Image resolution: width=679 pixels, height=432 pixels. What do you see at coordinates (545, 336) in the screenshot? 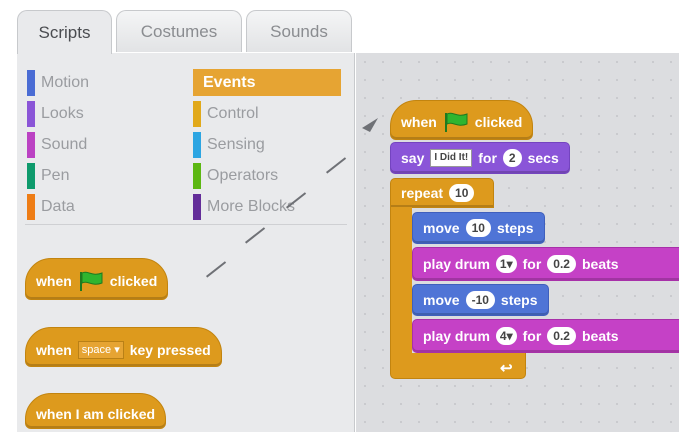
I see `play-drum-block: play drum 4▾ for 0.2 beats` at bounding box center [545, 336].